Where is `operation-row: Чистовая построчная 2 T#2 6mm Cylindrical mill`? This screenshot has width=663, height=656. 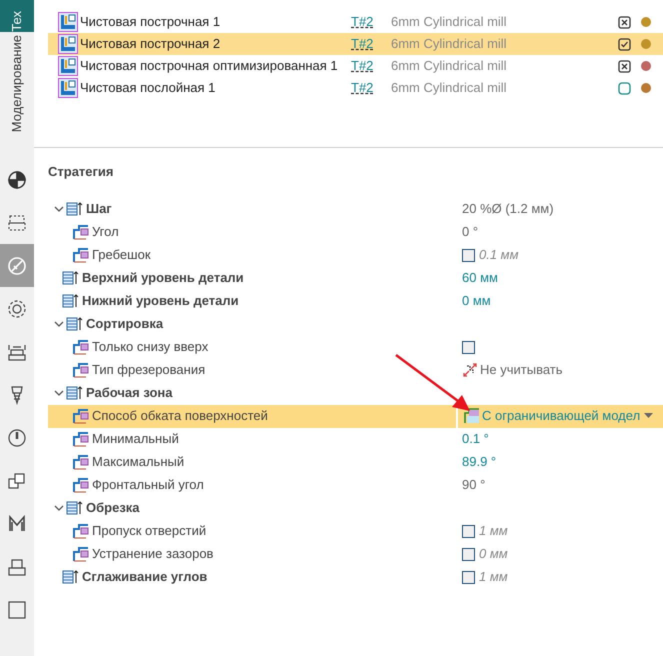
operation-row: Чистовая построчная 2 T#2 6mm Cylindrical mill is located at coordinates (355, 44).